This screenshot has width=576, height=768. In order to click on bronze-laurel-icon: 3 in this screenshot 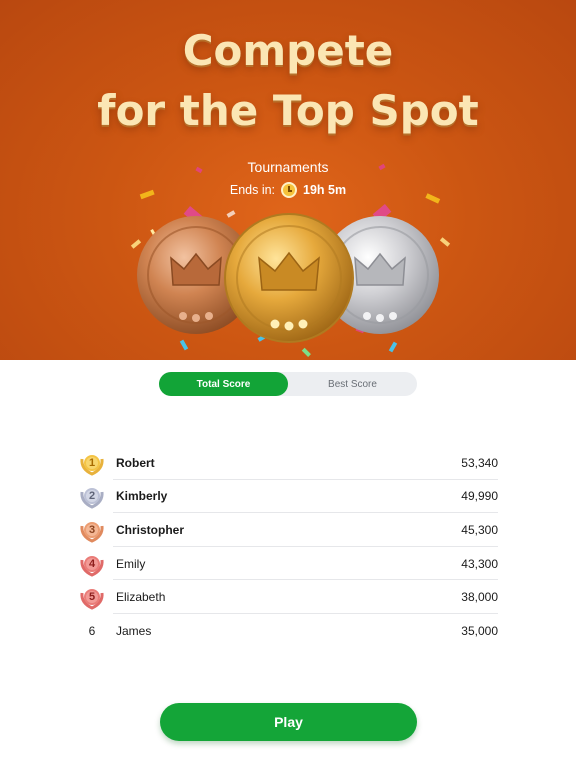, I will do `click(92, 530)`.